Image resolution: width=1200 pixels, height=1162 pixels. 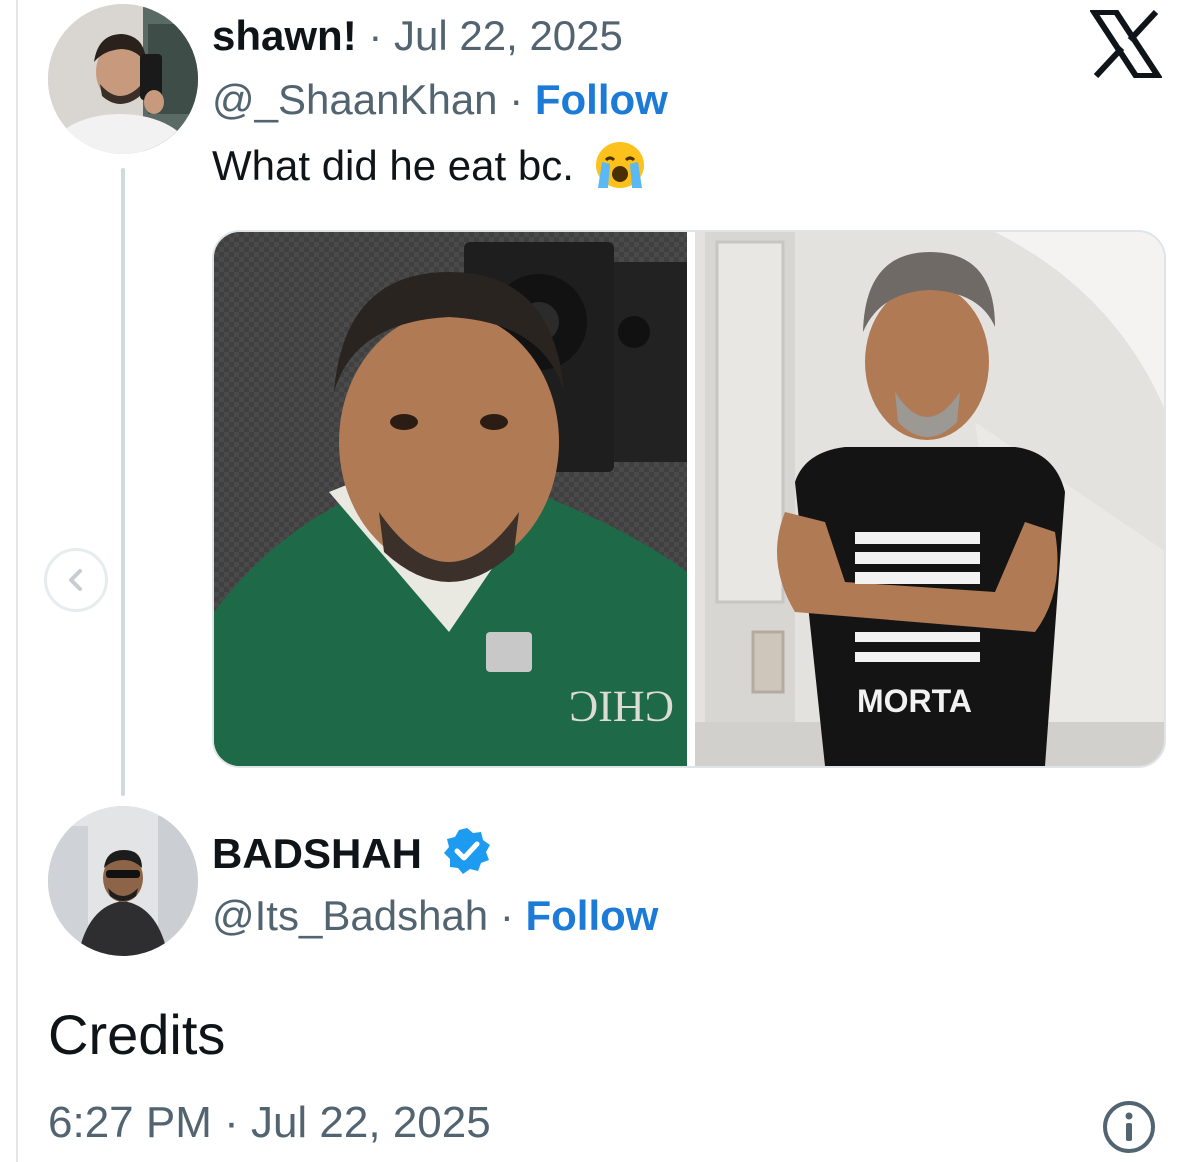 I want to click on reply-timestamp: 6:27 PM · Jul 22, 2025, so click(x=269, y=1123).